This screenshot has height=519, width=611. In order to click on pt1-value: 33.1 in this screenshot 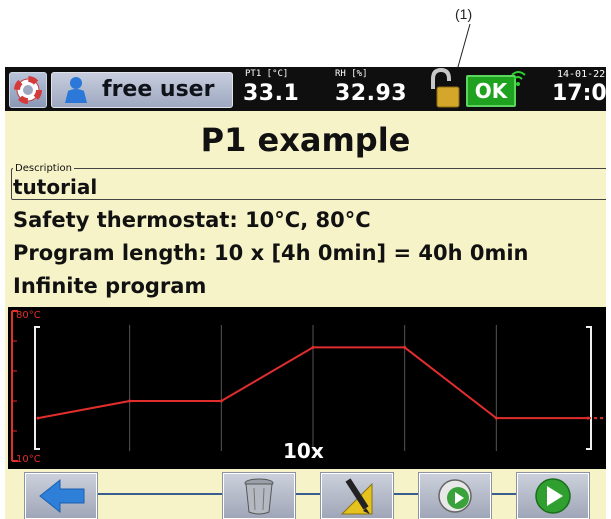, I will do `click(271, 93)`.